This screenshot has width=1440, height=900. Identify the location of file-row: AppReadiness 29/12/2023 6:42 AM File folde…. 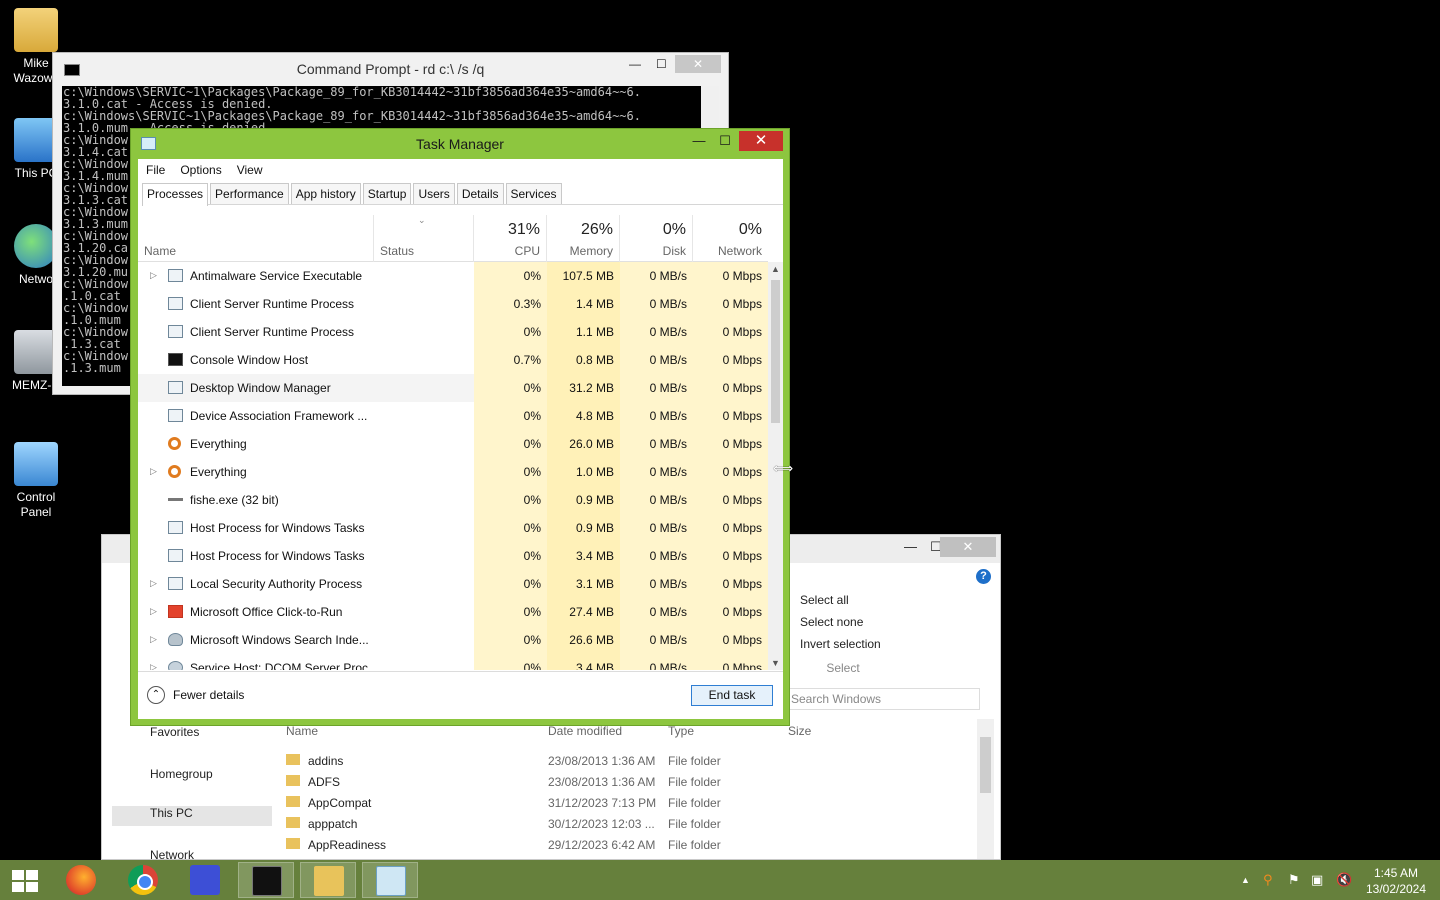
(536, 845).